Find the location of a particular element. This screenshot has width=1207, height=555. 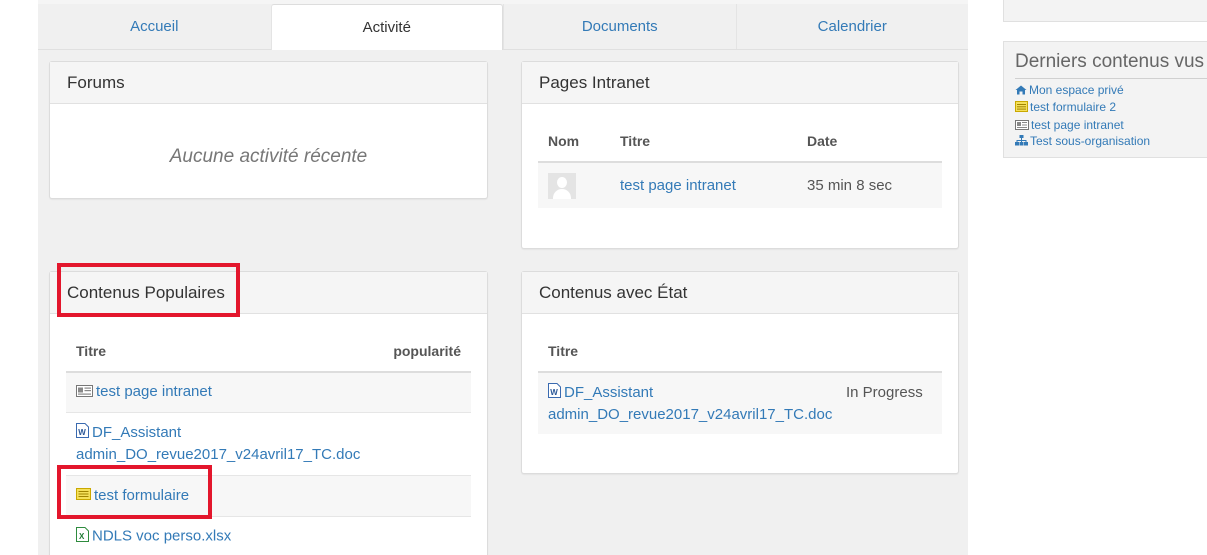

author-cell is located at coordinates (574, 184).